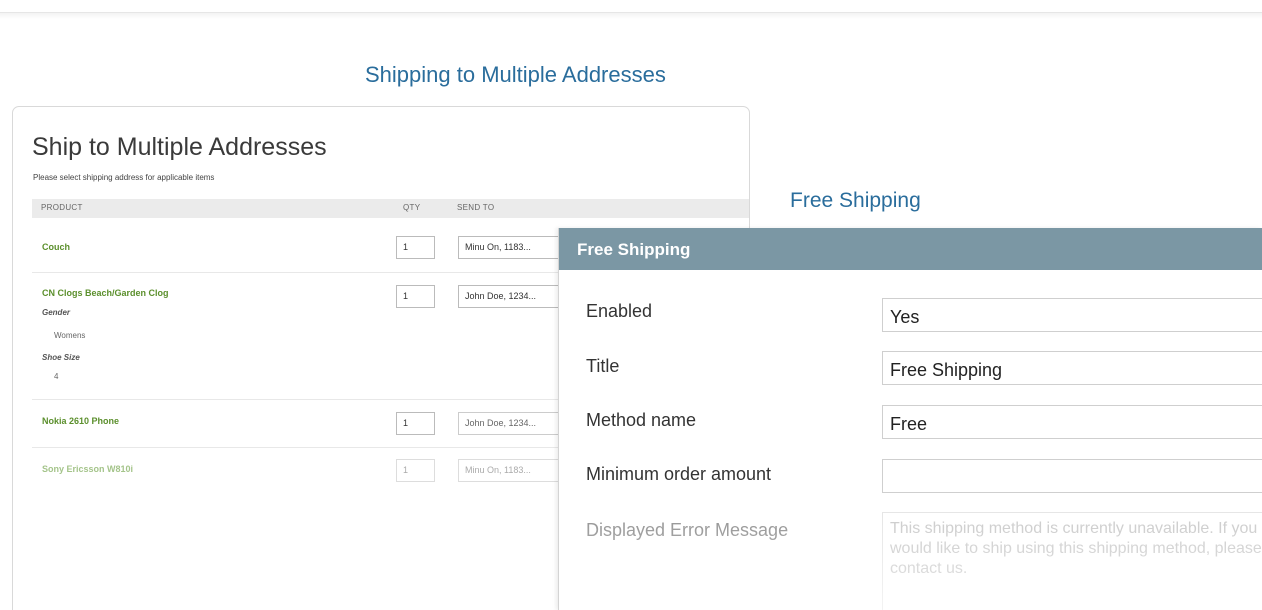  I want to click on config-section-header: Free Shipping, so click(910, 249).